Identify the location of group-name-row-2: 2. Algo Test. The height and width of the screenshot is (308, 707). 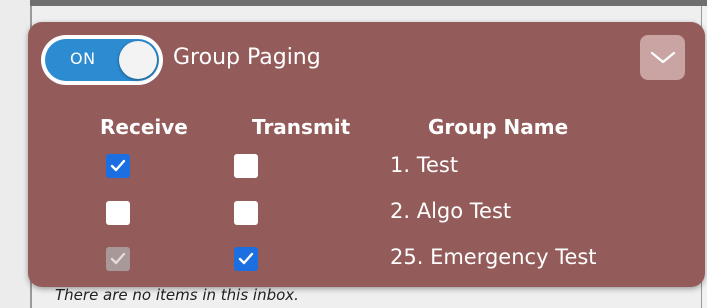
(451, 211).